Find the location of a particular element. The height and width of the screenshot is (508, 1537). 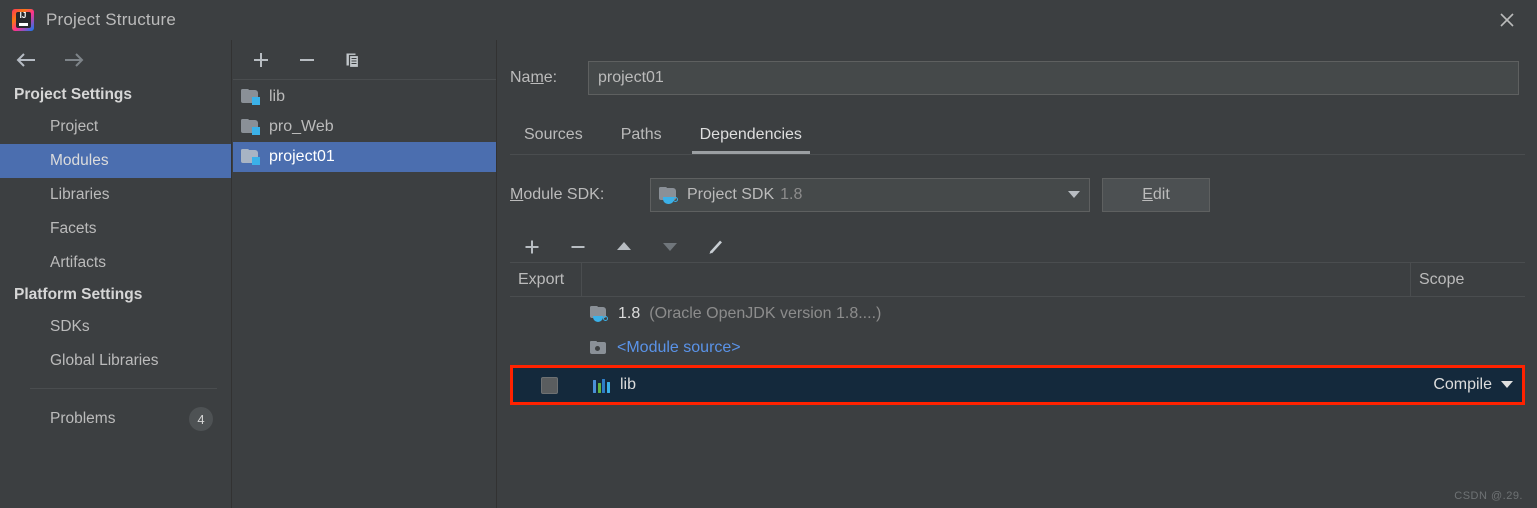

close-button is located at coordinates (1507, 20).